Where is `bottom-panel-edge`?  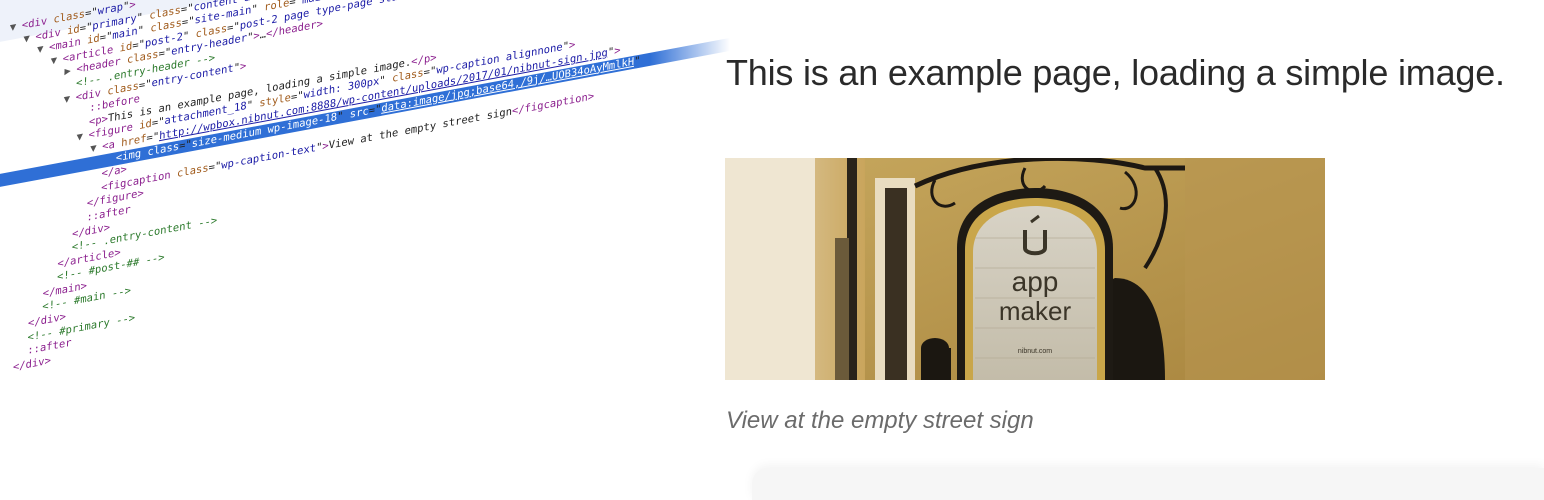
bottom-panel-edge is located at coordinates (1148, 484).